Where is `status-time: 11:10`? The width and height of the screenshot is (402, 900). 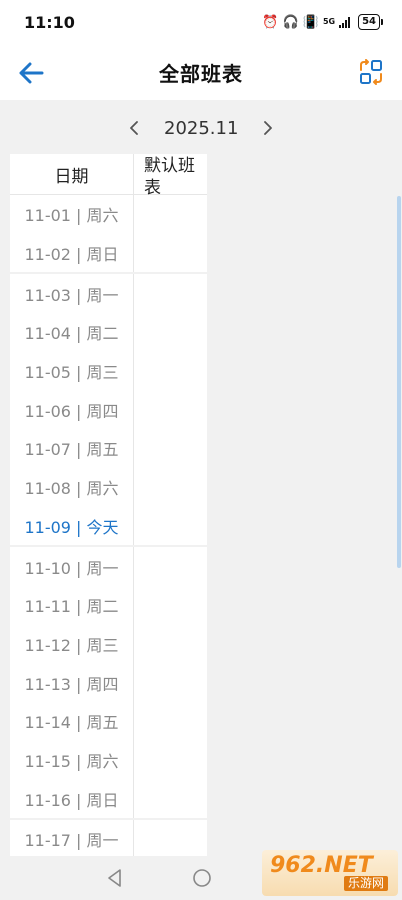
status-time: 11:10 is located at coordinates (49, 22).